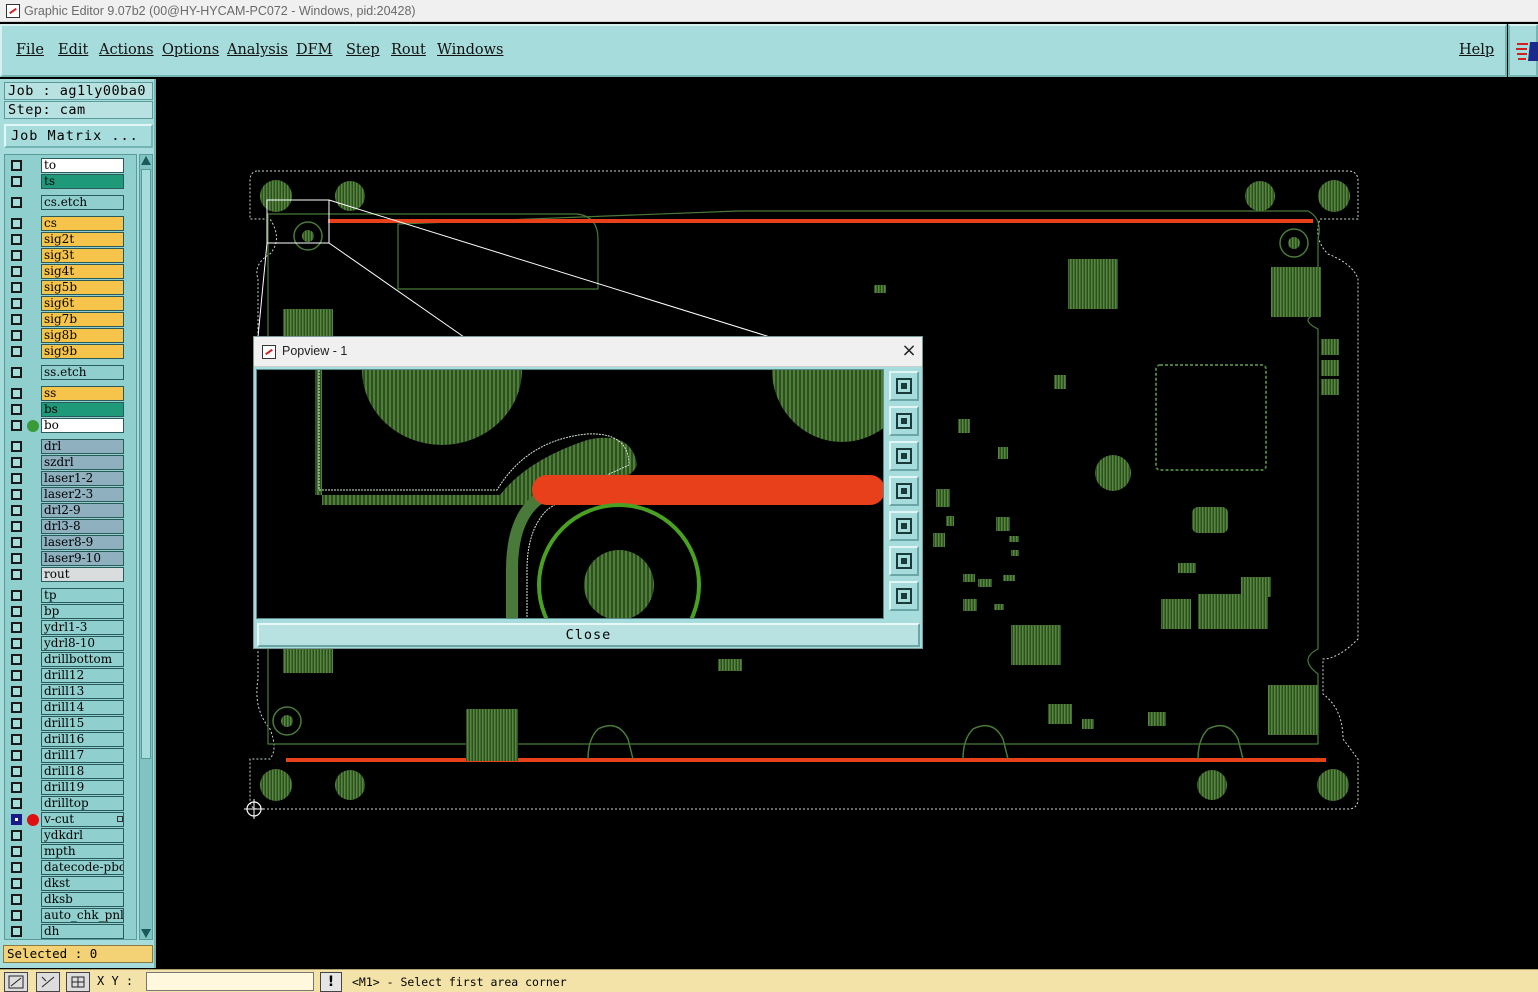  What do you see at coordinates (82, 803) in the screenshot?
I see `layer-name: drilltop` at bounding box center [82, 803].